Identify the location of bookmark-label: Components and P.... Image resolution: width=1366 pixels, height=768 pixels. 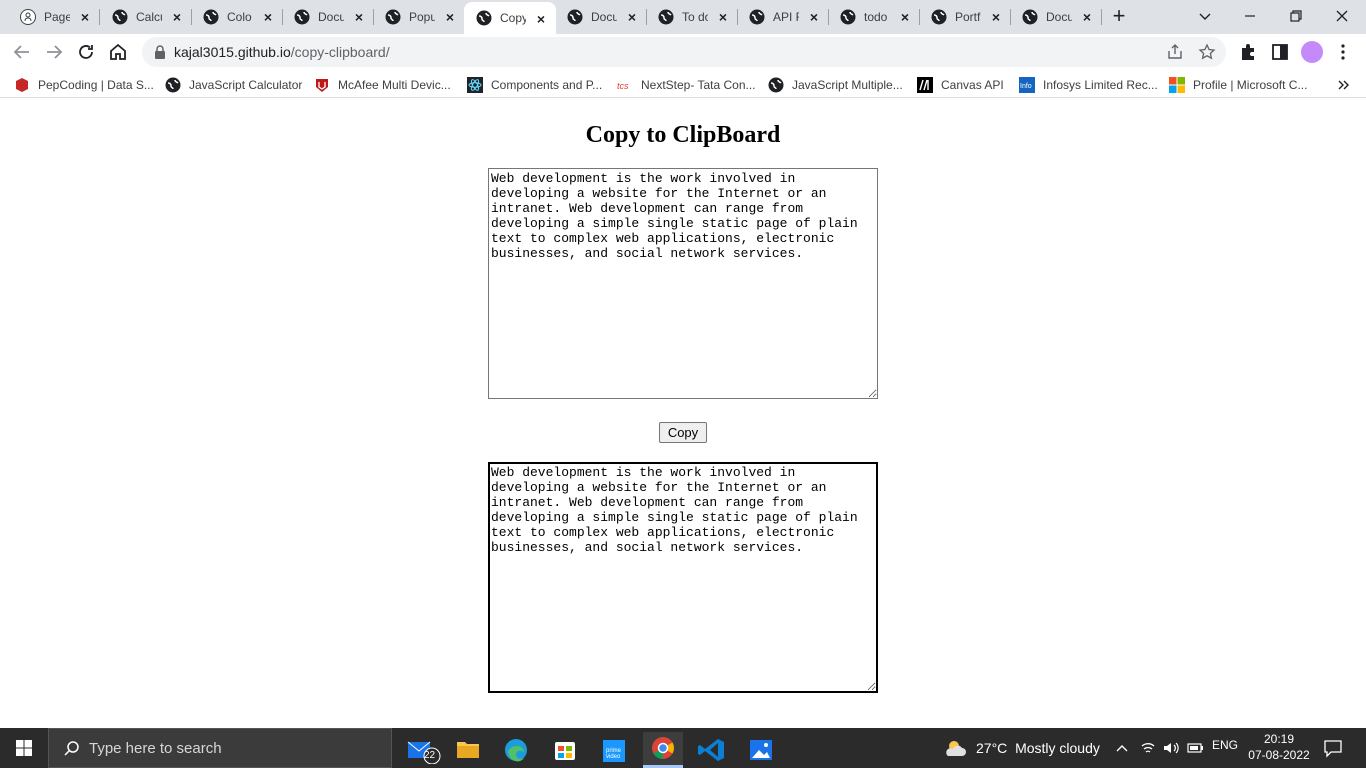
(547, 85).